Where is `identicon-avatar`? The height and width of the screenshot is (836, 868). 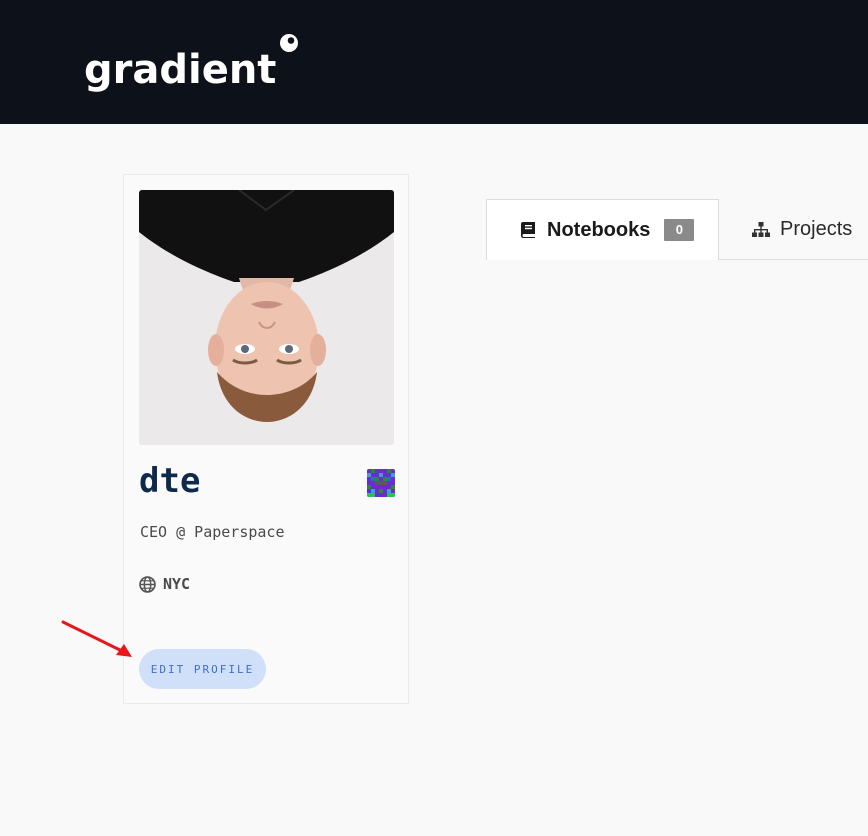 identicon-avatar is located at coordinates (381, 483).